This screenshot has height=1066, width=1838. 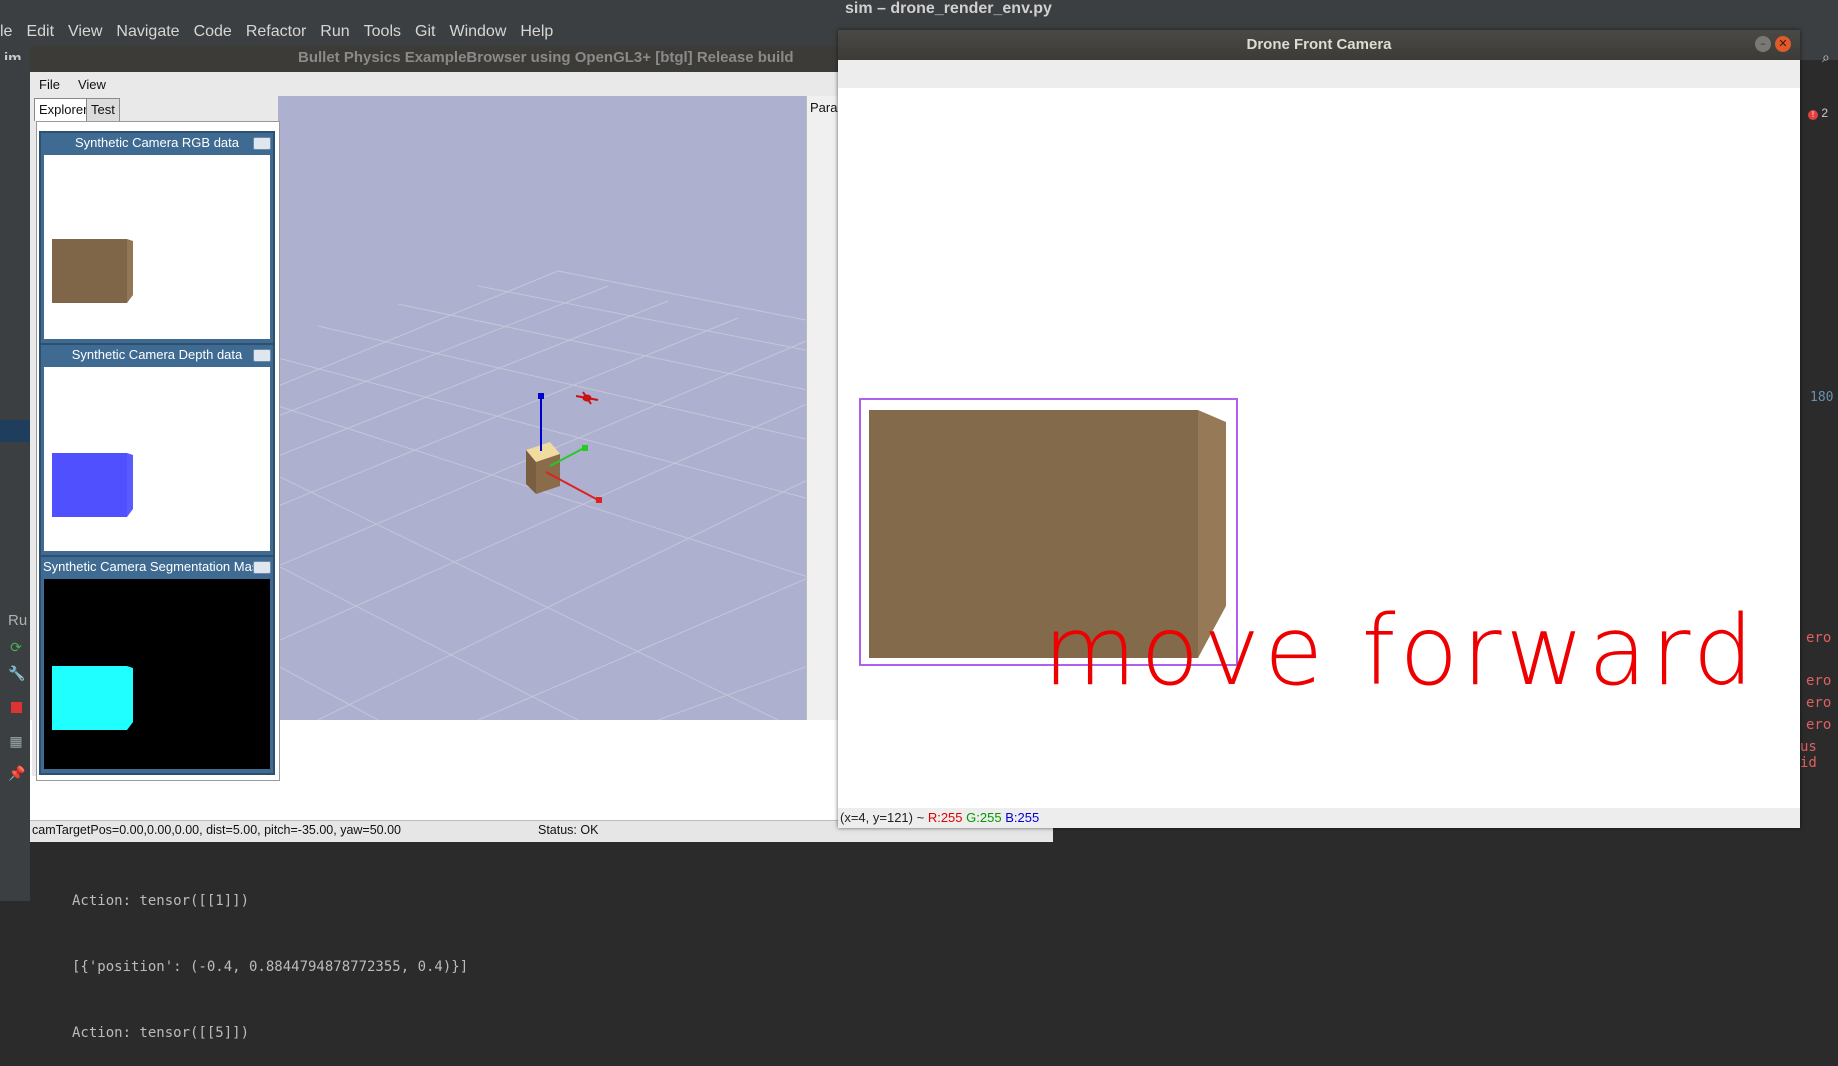 I want to click on depth-camera-header: Synthetic Camera Depth data, so click(x=157, y=355).